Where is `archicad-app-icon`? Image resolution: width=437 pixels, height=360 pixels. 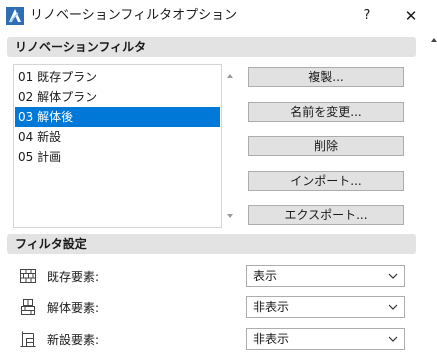 archicad-app-icon is located at coordinates (15, 16).